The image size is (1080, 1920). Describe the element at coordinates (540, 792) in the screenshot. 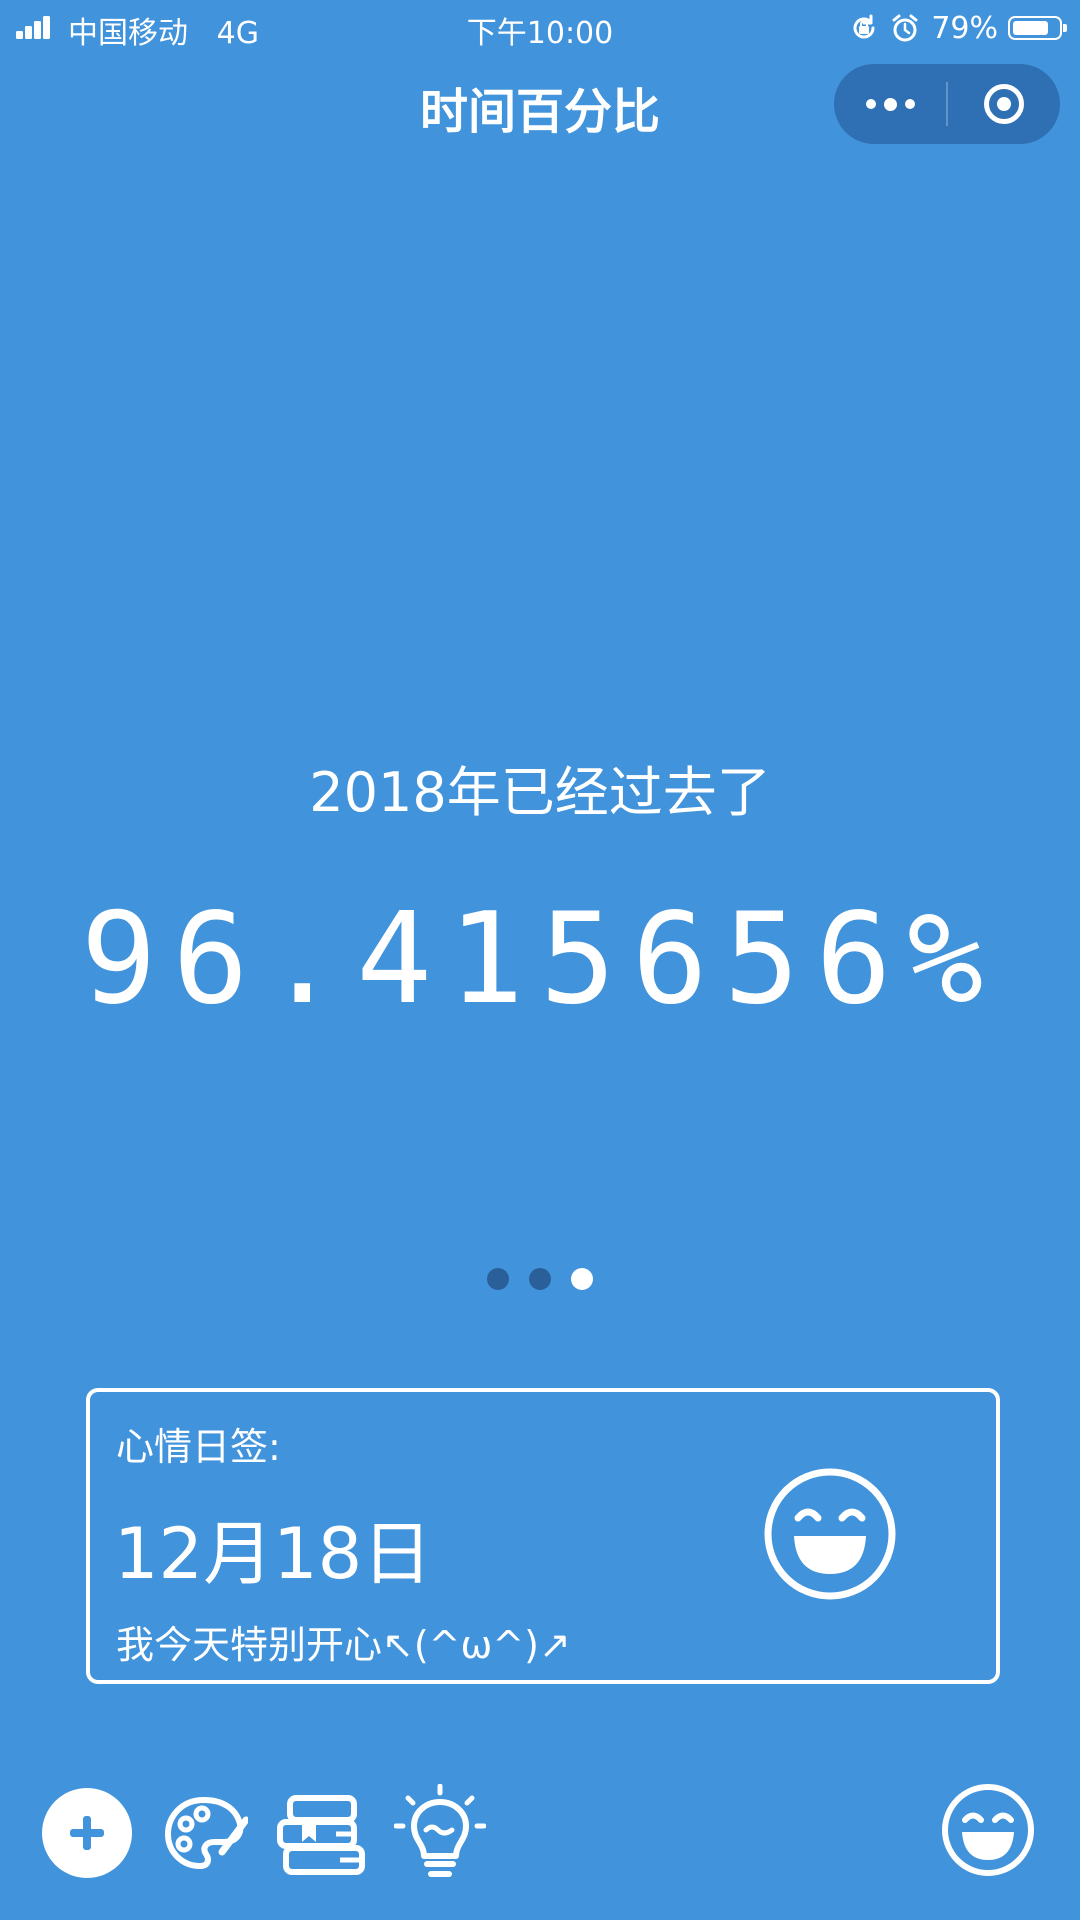

I see `year-progress-label: 2018年已经过去了` at that location.